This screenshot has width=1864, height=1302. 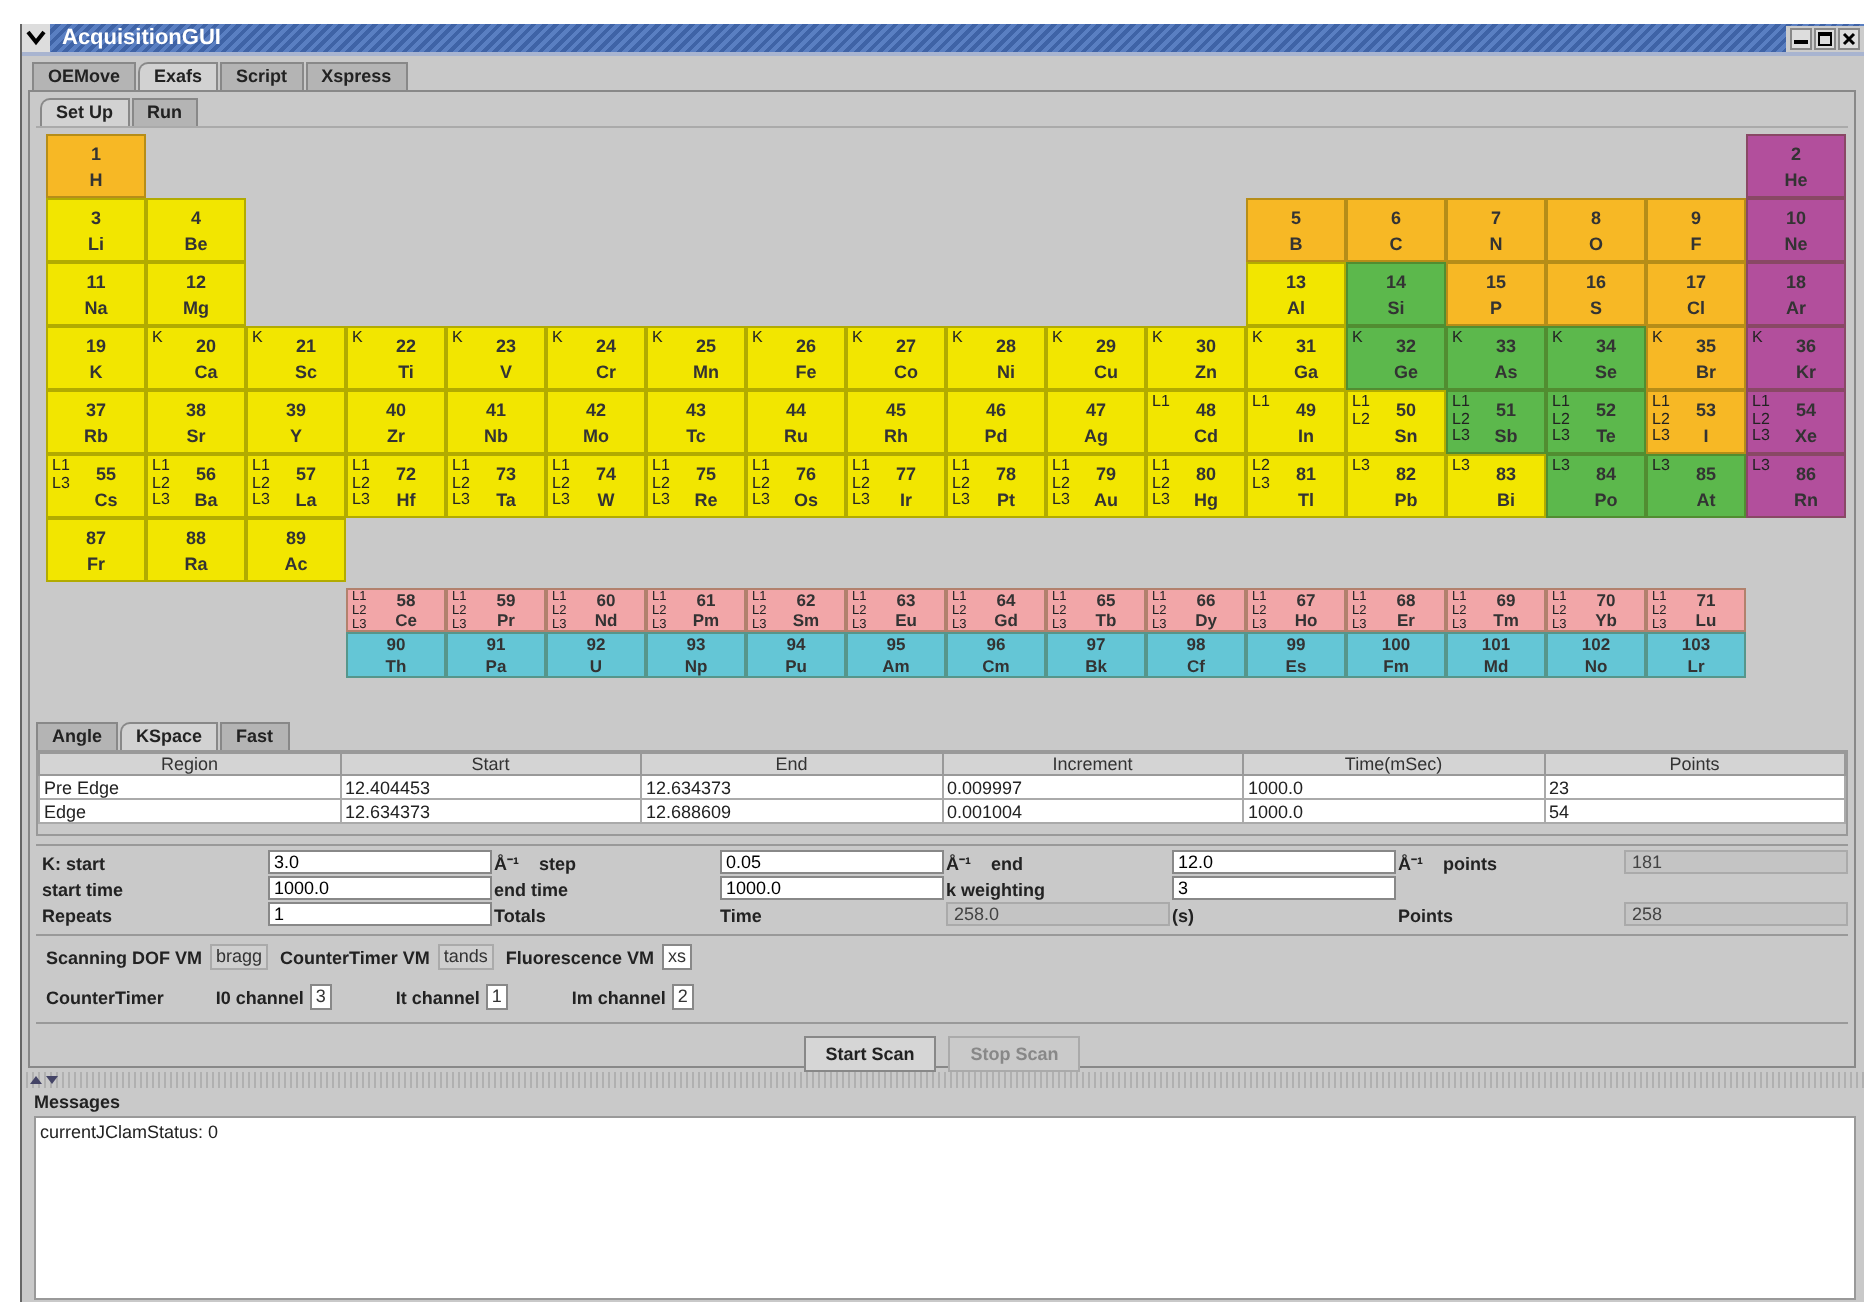 I want to click on table-cell: 54, so click(x=1694, y=811).